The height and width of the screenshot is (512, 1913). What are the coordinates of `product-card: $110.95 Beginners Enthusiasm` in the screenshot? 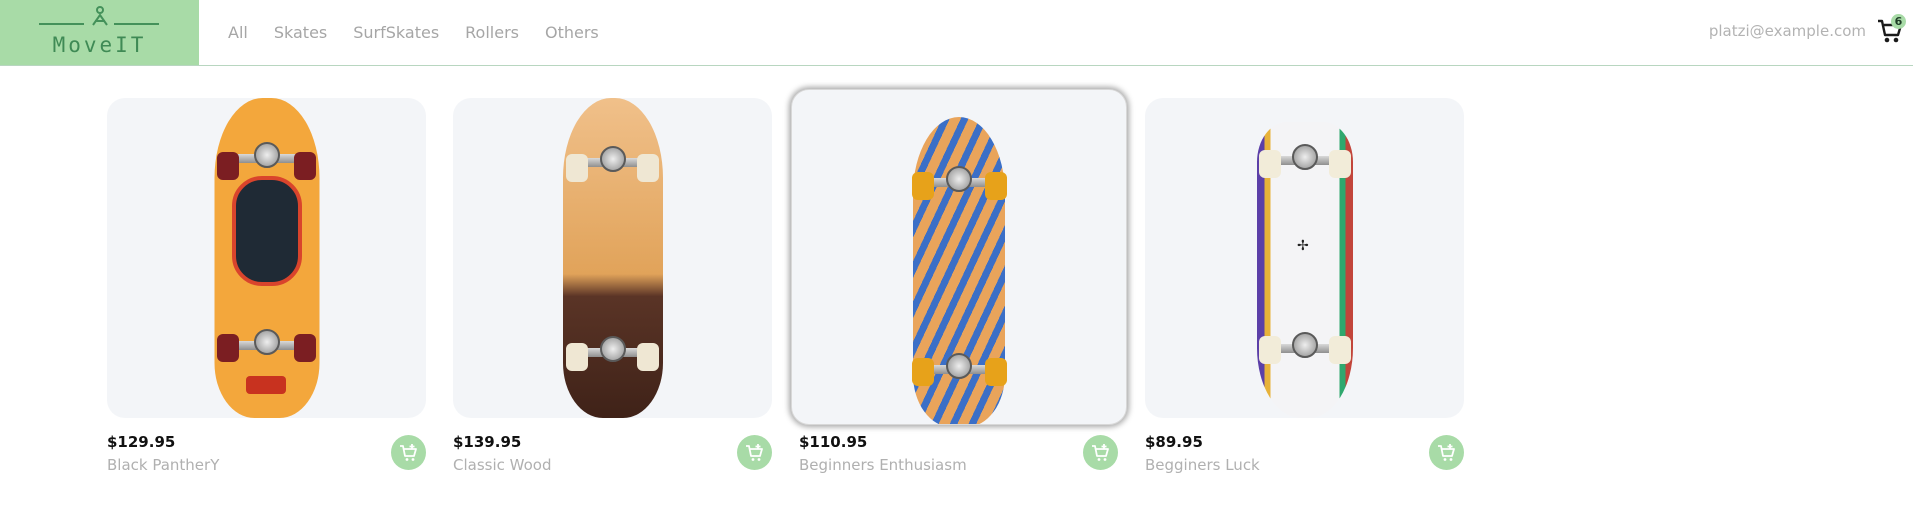 It's located at (959, 281).